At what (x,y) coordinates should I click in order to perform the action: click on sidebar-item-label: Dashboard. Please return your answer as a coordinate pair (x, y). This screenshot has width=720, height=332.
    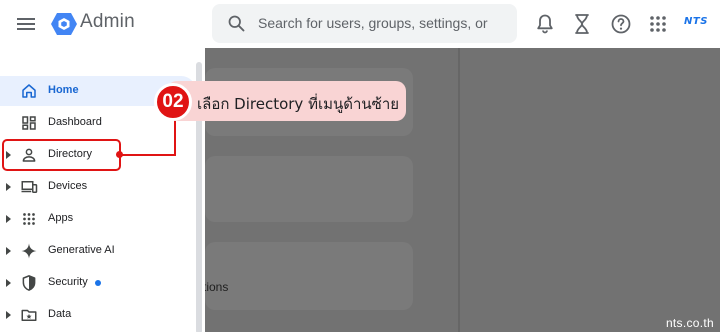
    Looking at the image, I should click on (75, 122).